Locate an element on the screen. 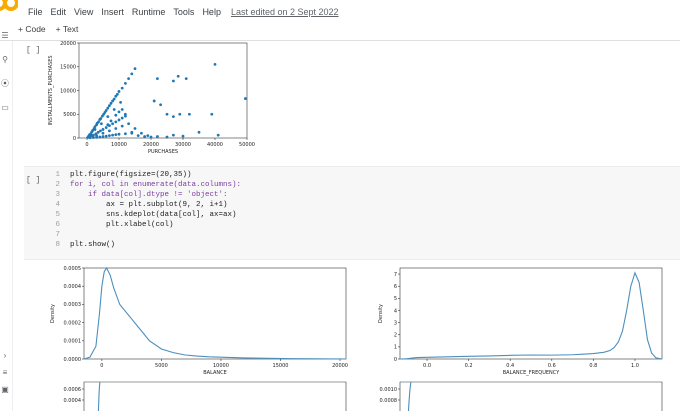  expand-icon: › is located at coordinates (5, 356).